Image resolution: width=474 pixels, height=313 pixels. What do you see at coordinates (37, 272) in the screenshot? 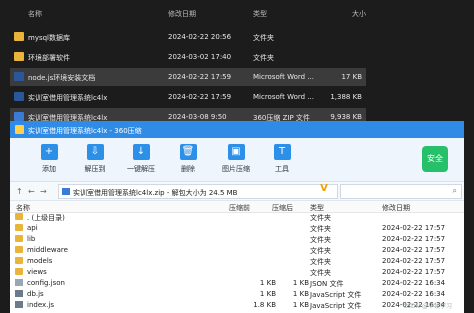
I see `file-name: views` at bounding box center [37, 272].